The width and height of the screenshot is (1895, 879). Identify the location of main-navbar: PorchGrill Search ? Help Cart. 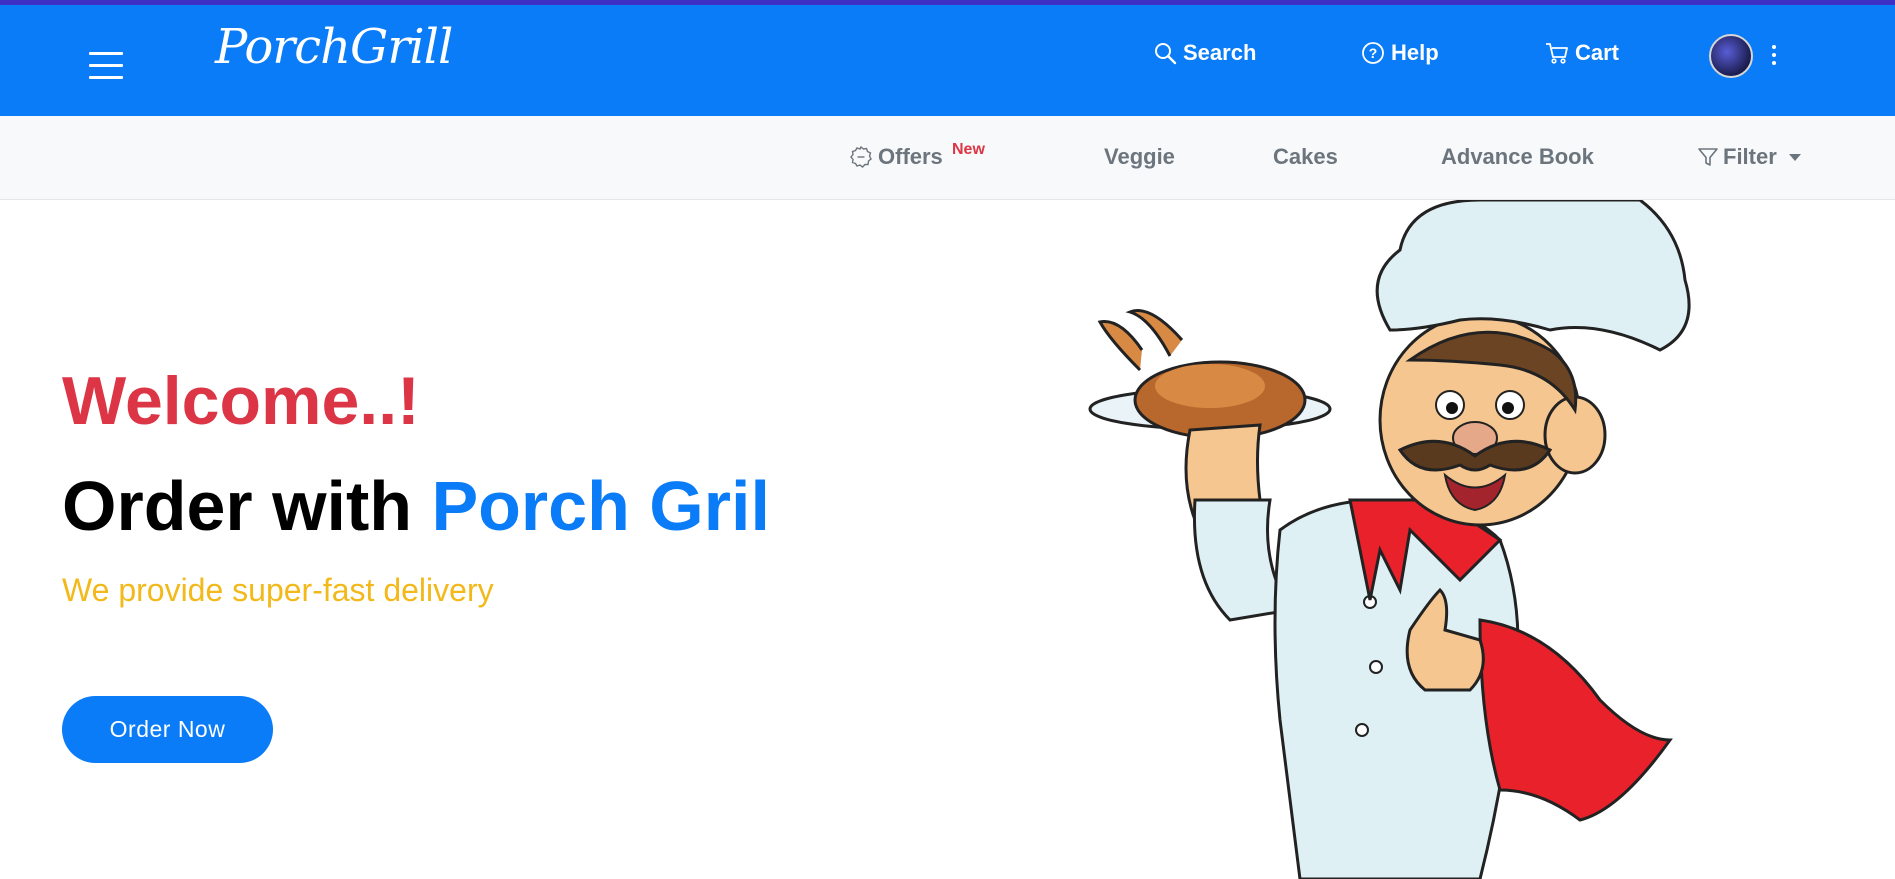
(947, 60).